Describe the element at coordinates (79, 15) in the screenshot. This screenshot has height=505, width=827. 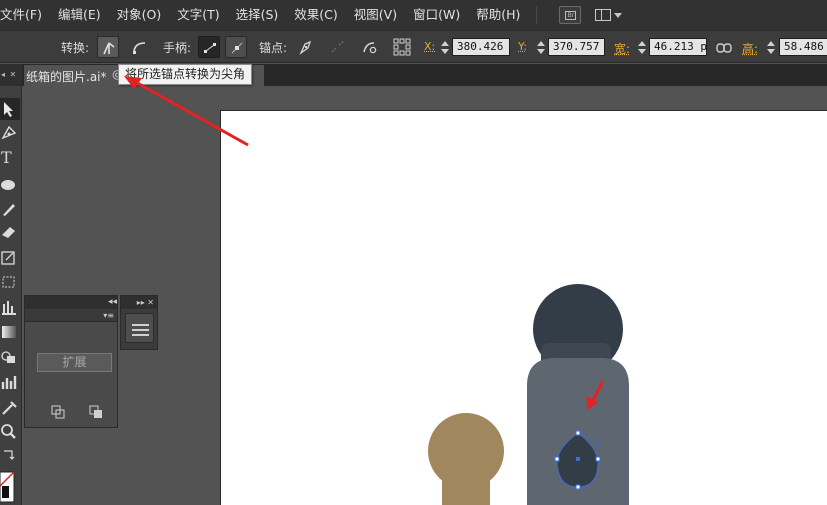
I see `menu-edit: 编辑(E)` at that location.